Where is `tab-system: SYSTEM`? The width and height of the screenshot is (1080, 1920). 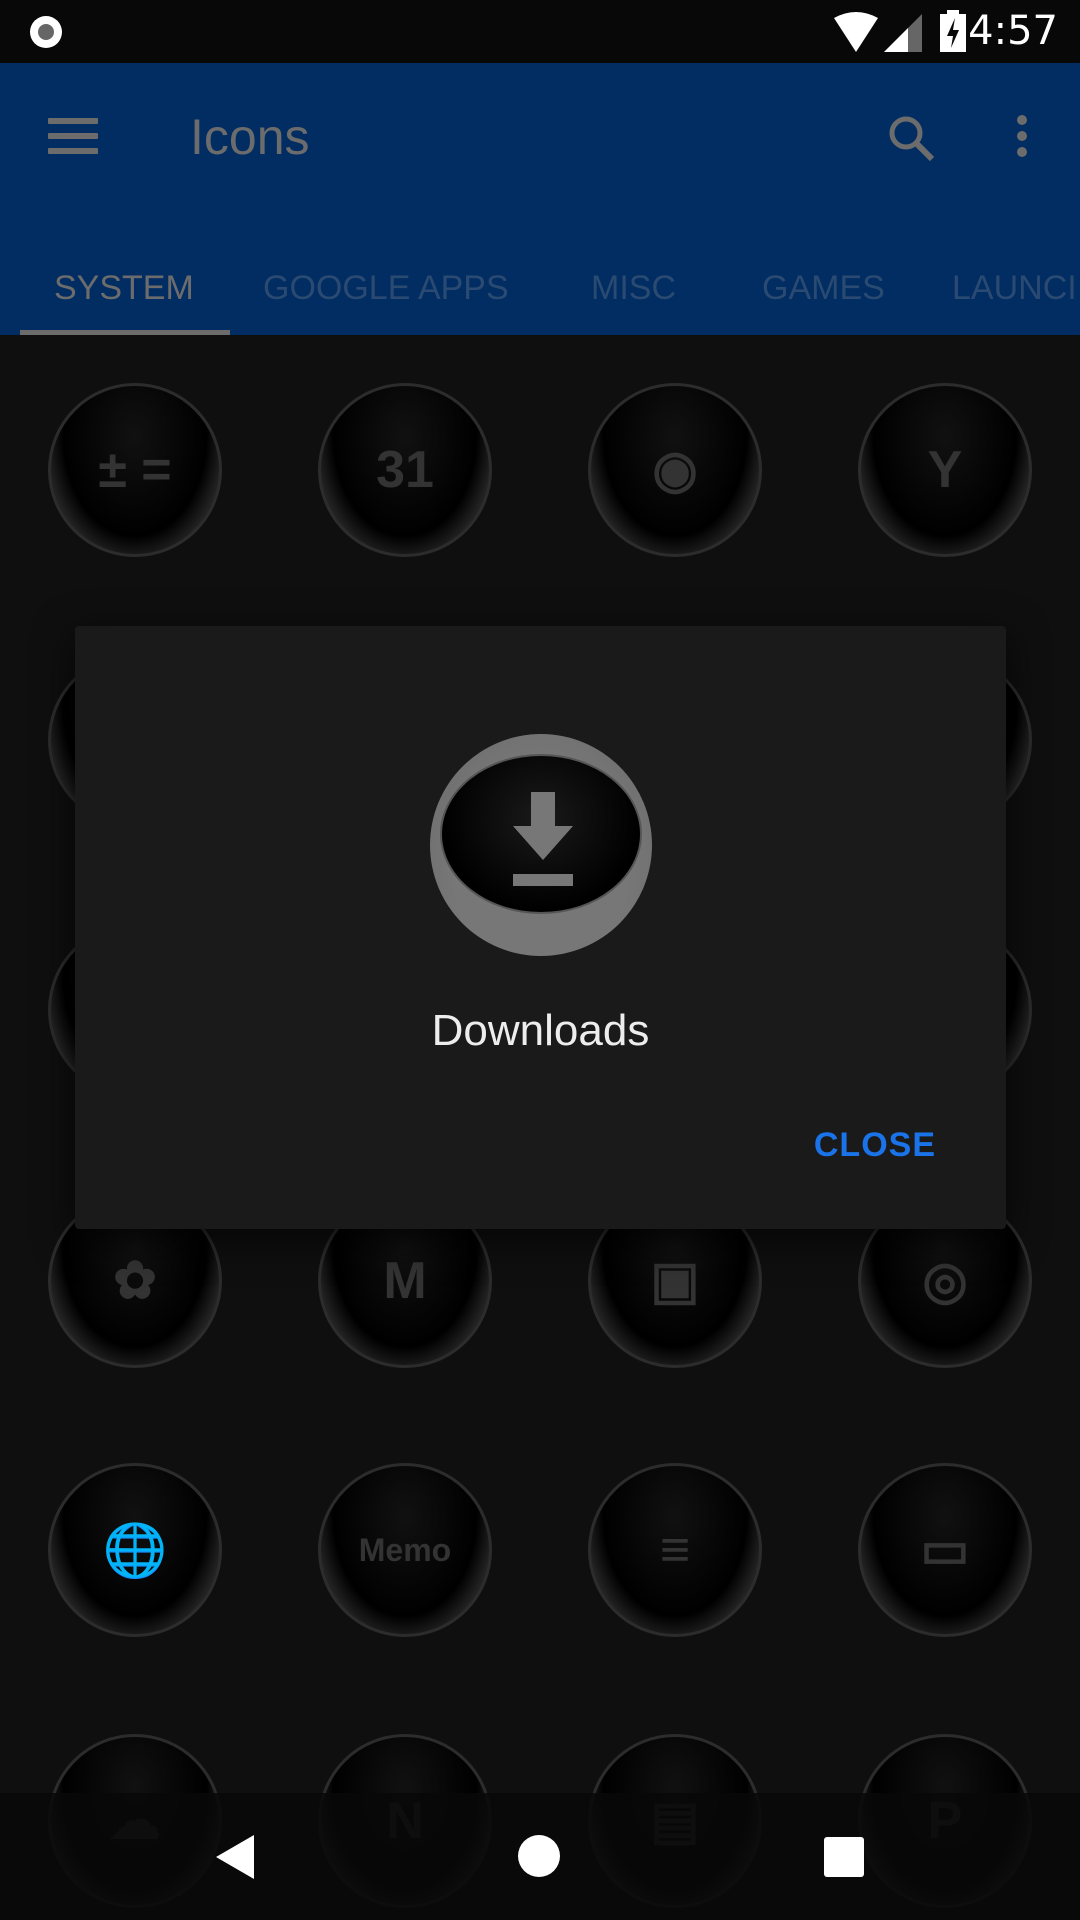 tab-system: SYSTEM is located at coordinates (124, 288).